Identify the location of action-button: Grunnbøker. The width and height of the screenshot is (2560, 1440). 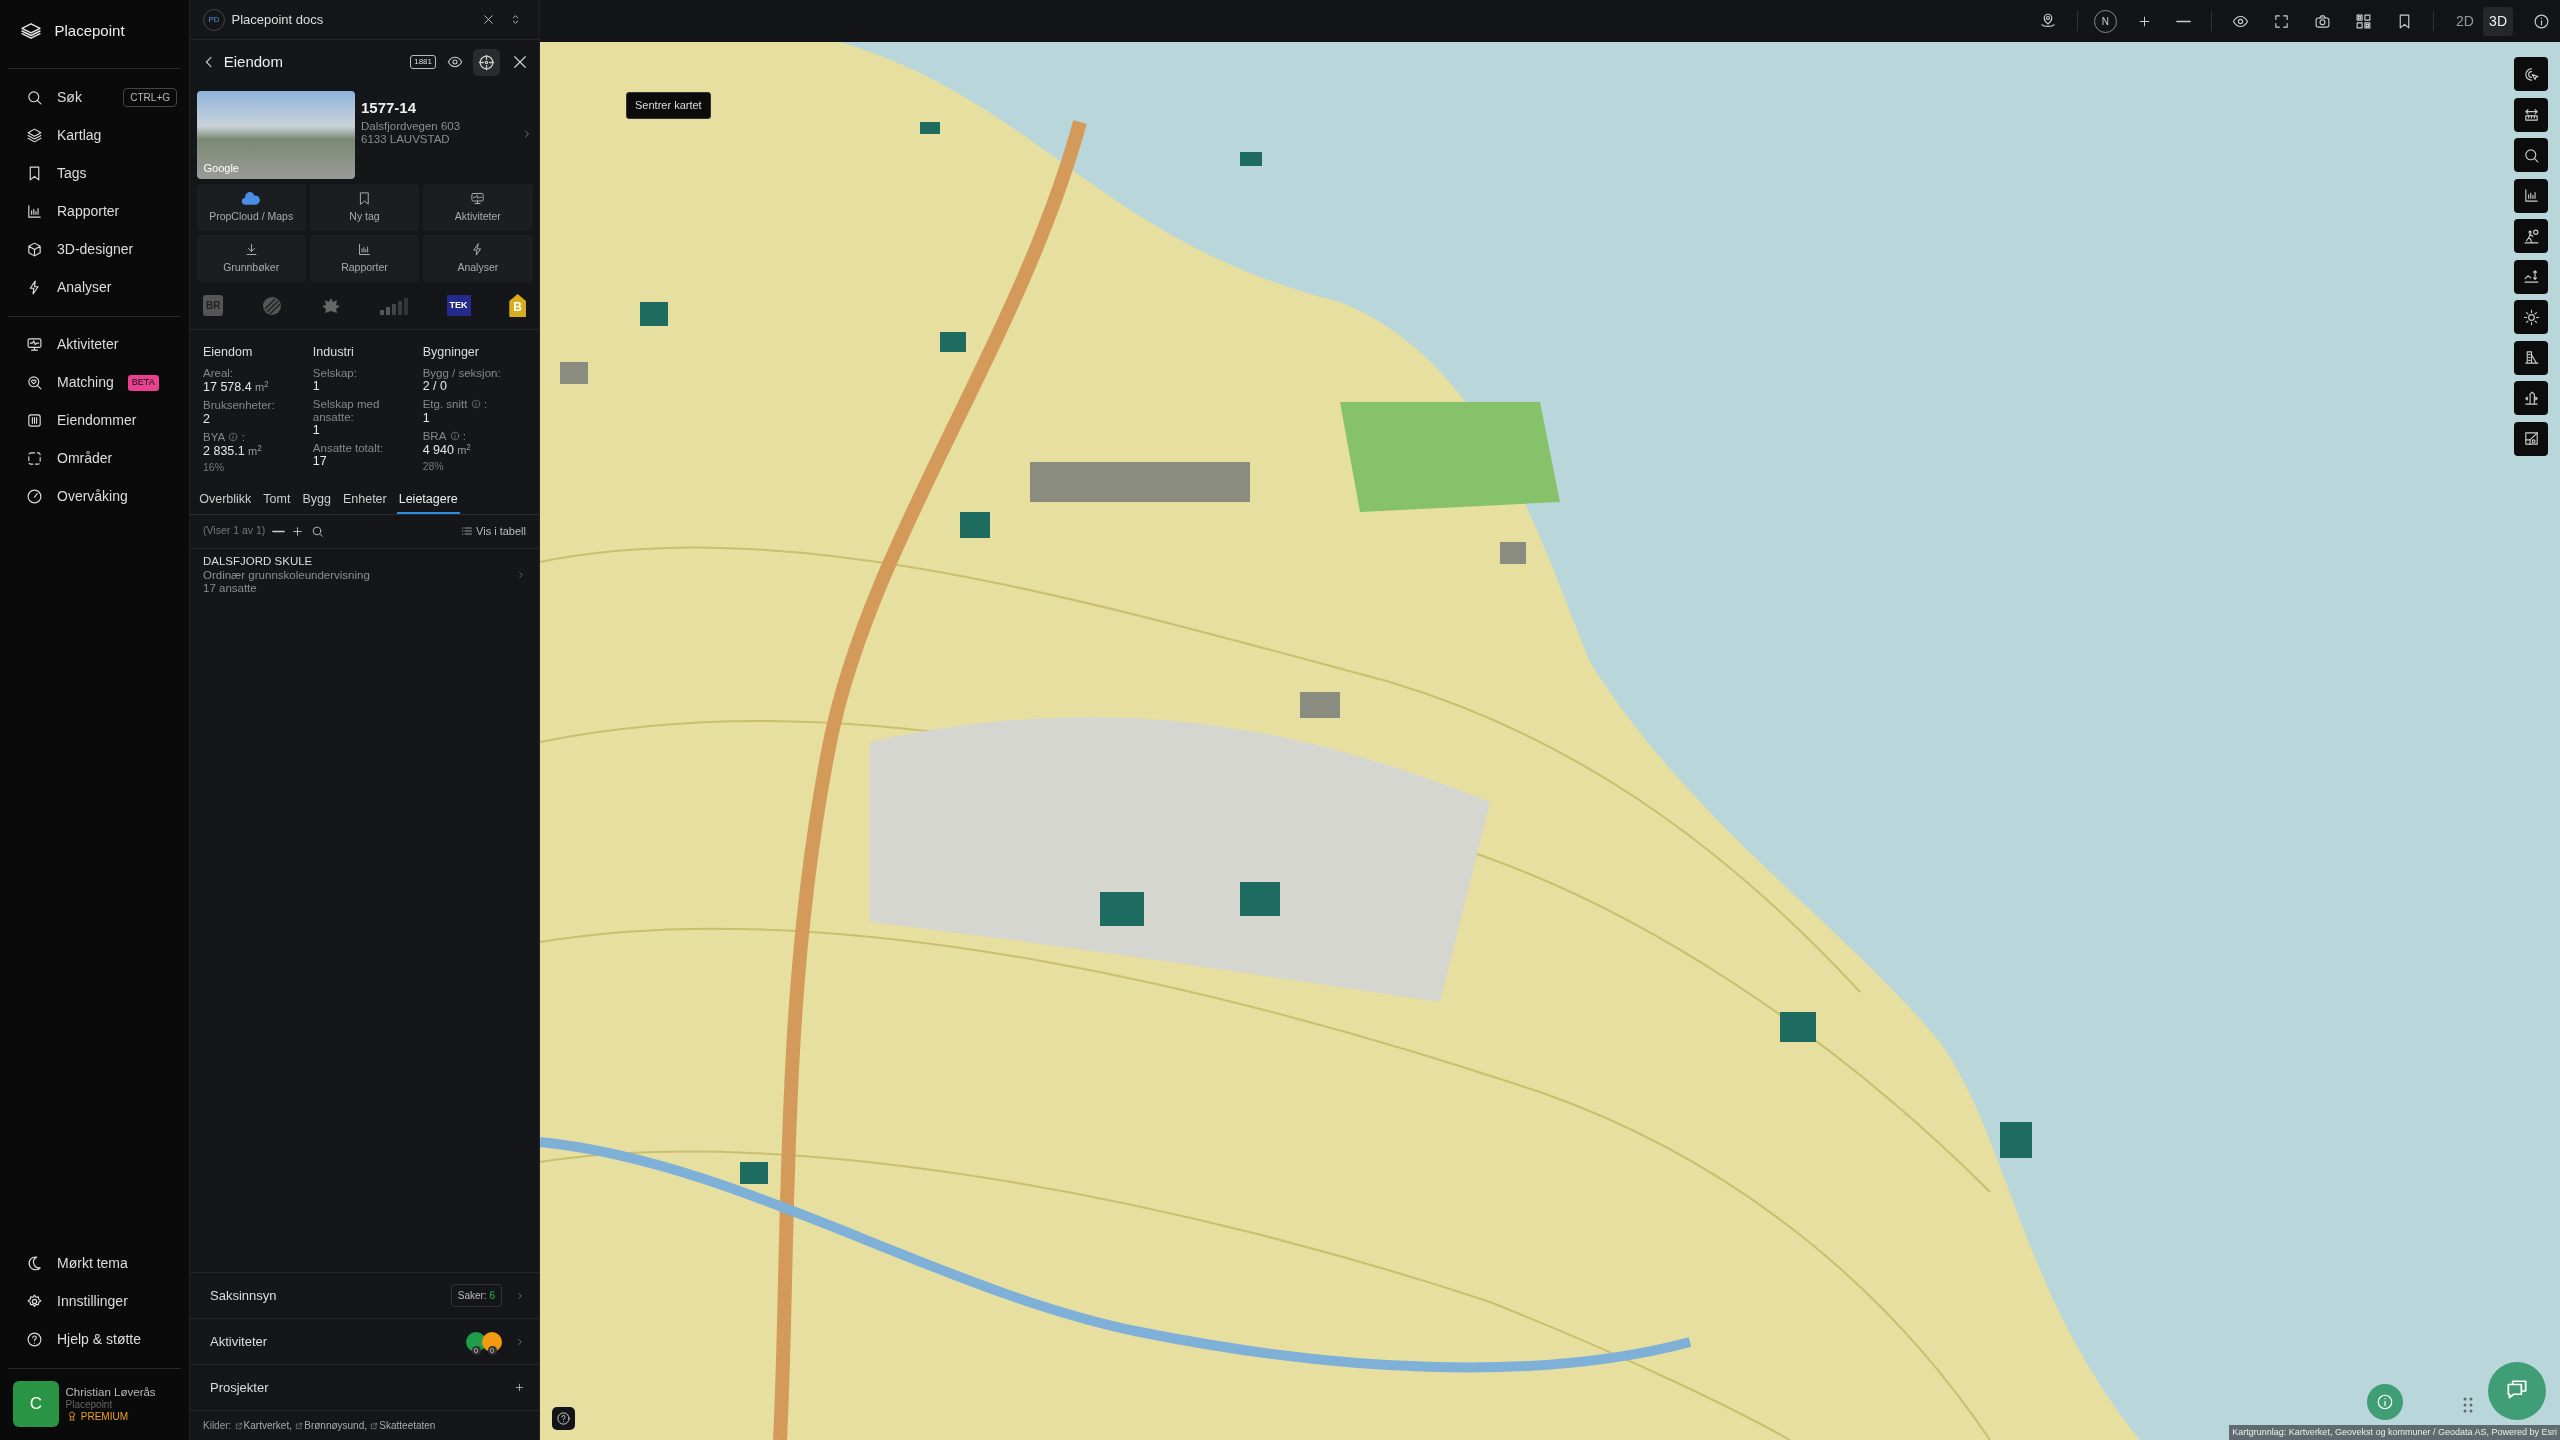
(251, 258).